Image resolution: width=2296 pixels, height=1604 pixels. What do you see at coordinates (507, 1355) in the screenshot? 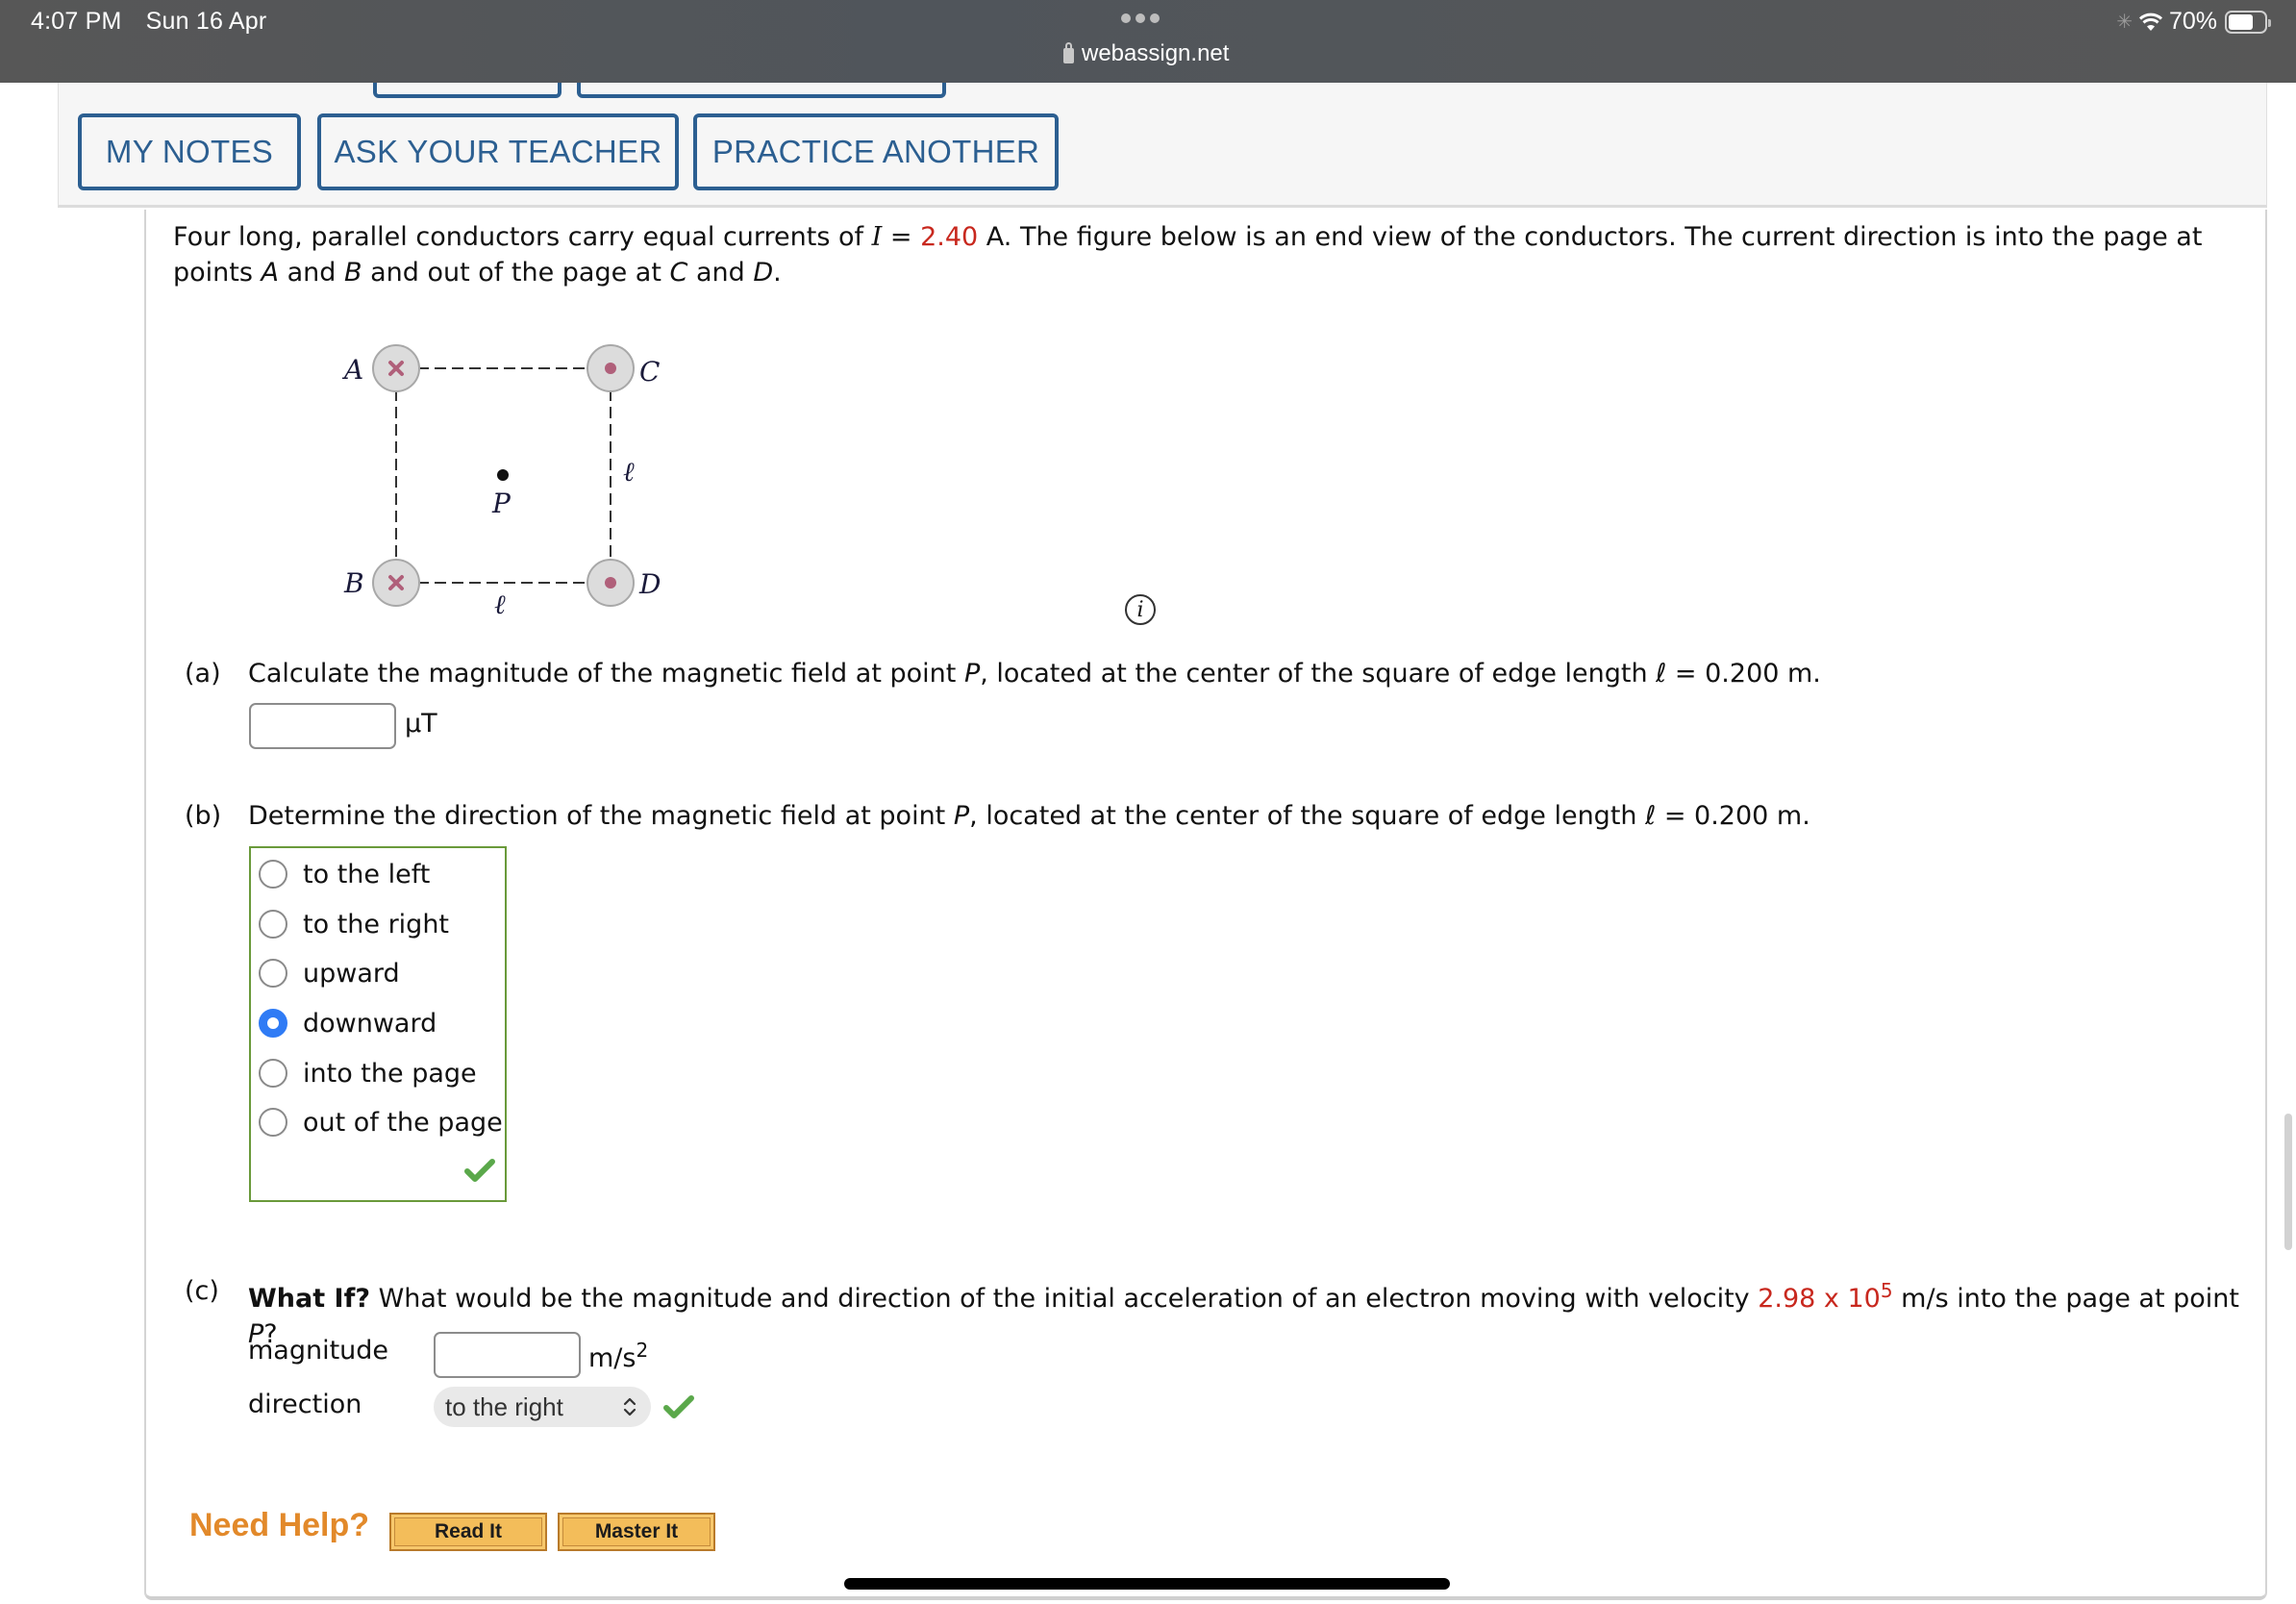
I see `acceleration-magnitude-input` at bounding box center [507, 1355].